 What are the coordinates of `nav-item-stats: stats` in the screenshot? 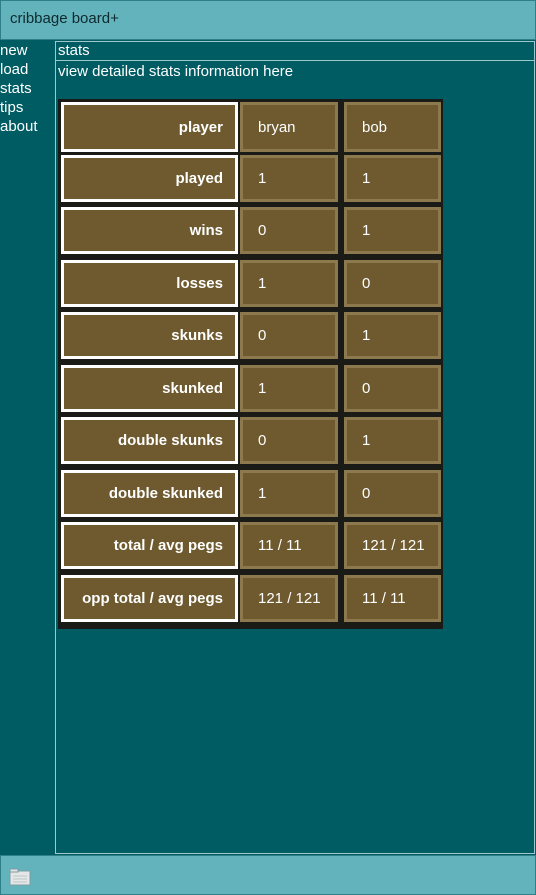 It's located at (27, 88).